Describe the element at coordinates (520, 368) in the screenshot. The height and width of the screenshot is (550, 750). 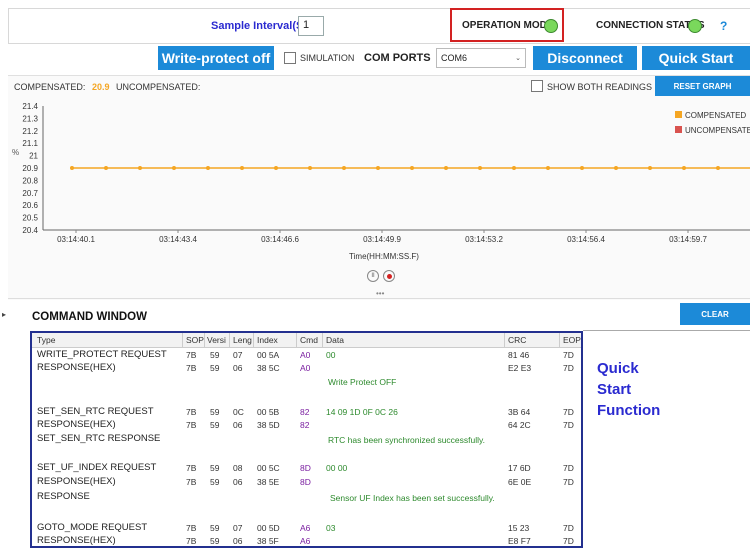
I see `log-crc: E2 E3` at that location.